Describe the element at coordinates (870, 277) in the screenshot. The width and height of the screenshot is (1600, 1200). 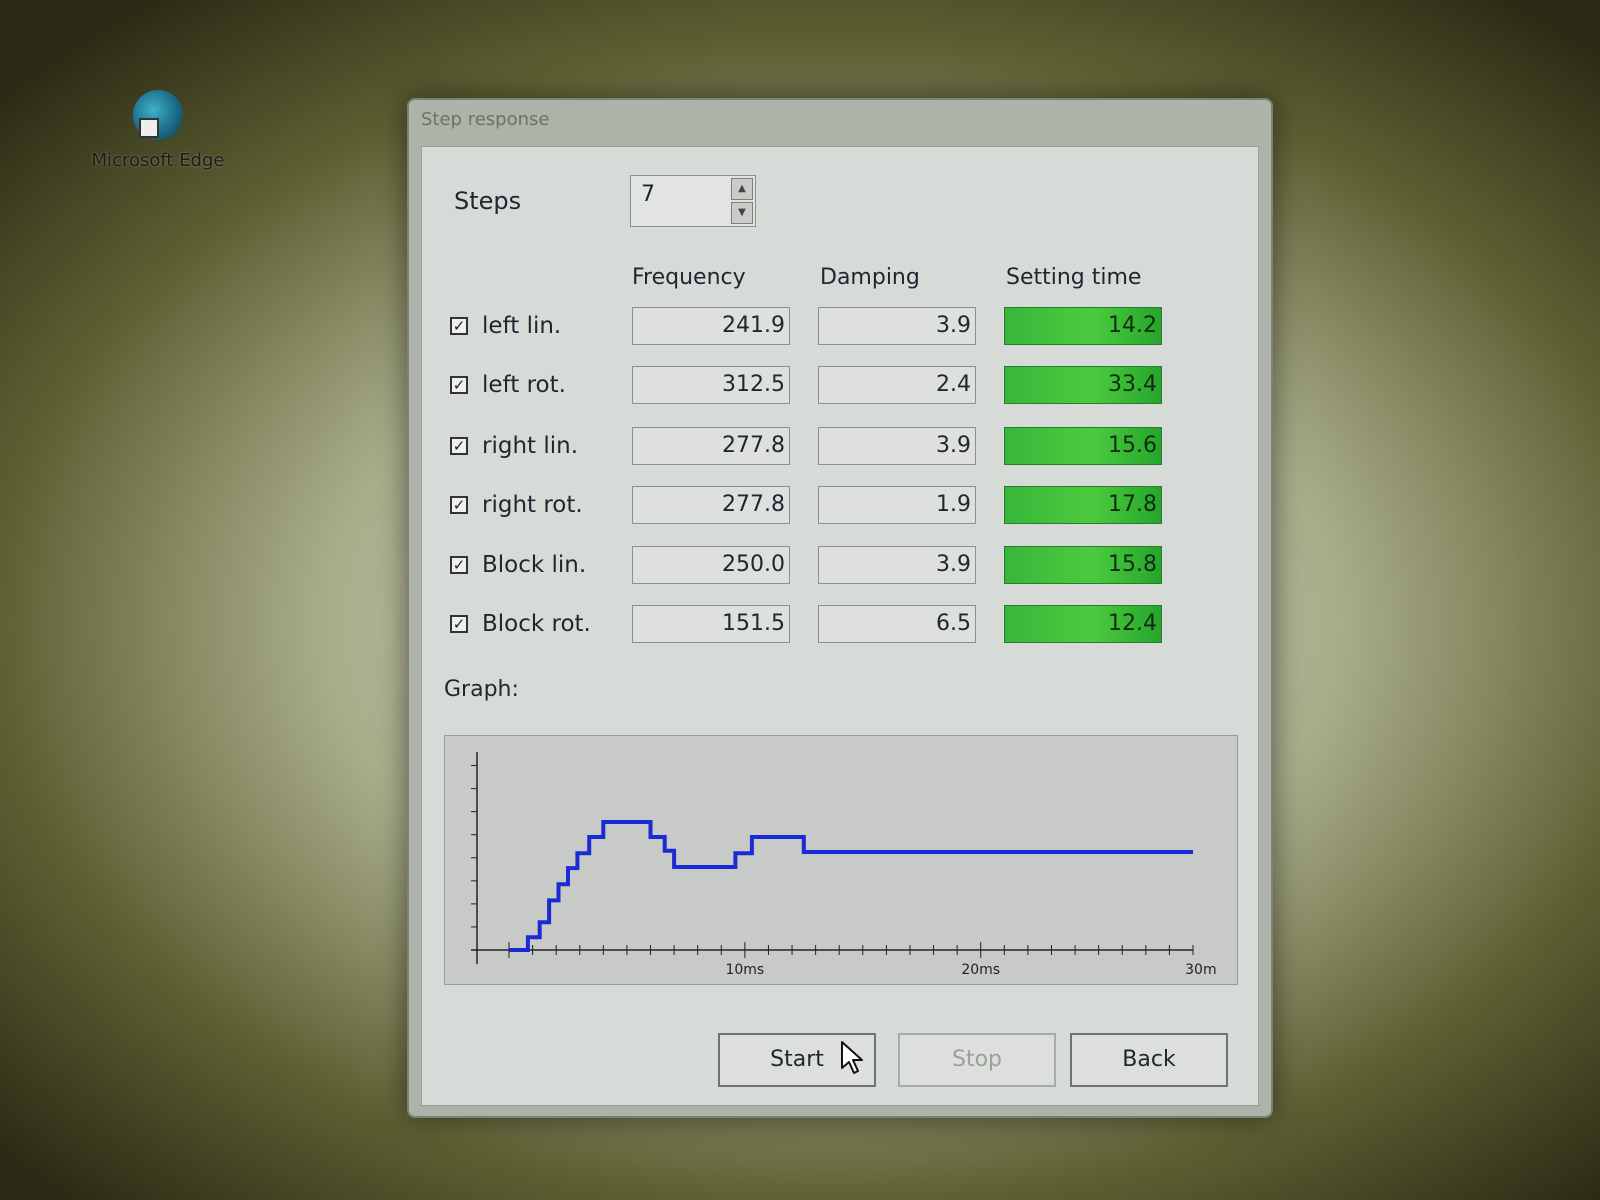
I see `column-header-damping: Damping` at that location.